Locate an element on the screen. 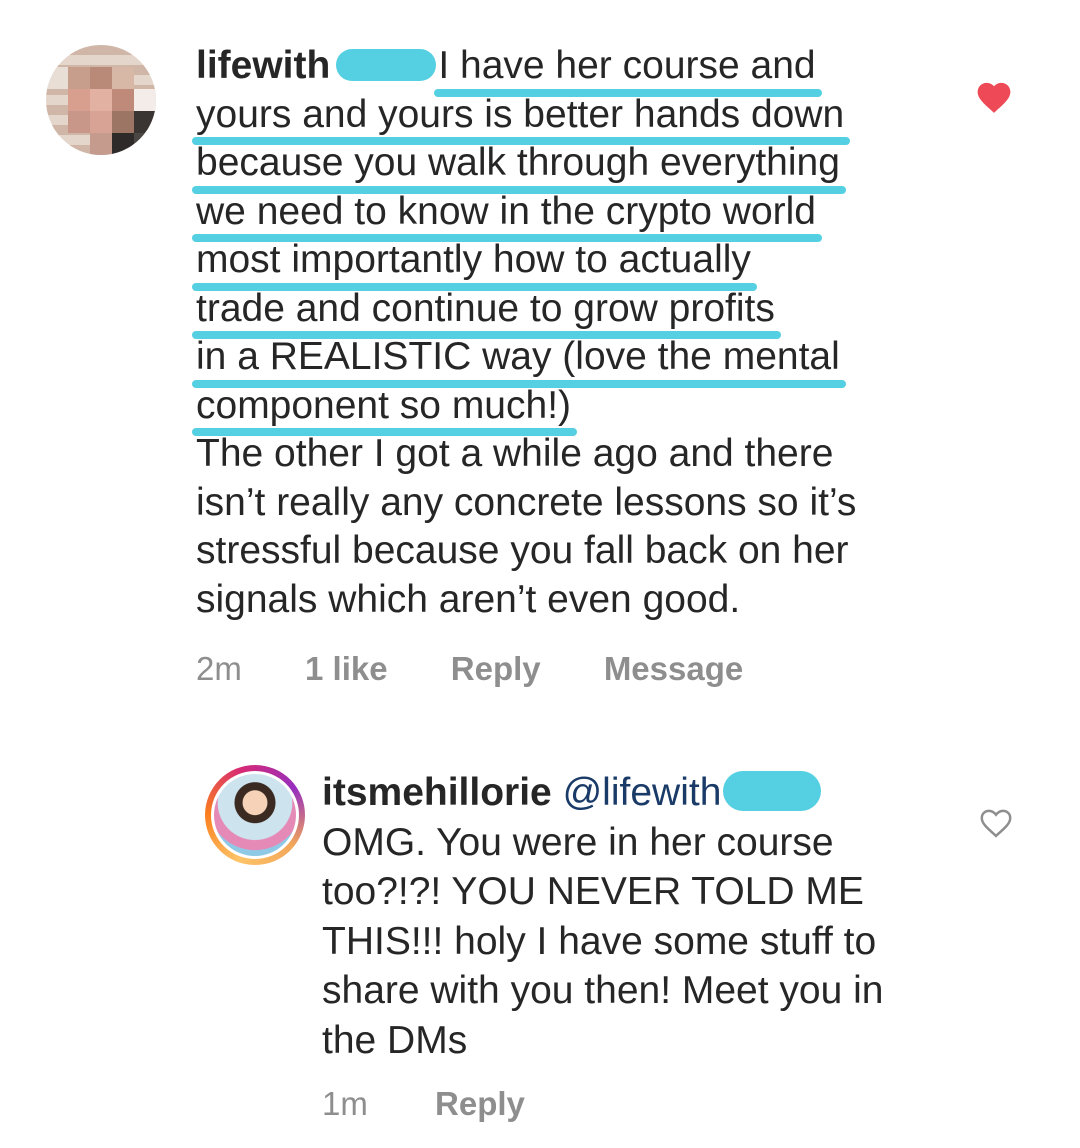 This screenshot has height=1148, width=1080. likes-count: 1 like is located at coordinates (346, 668).